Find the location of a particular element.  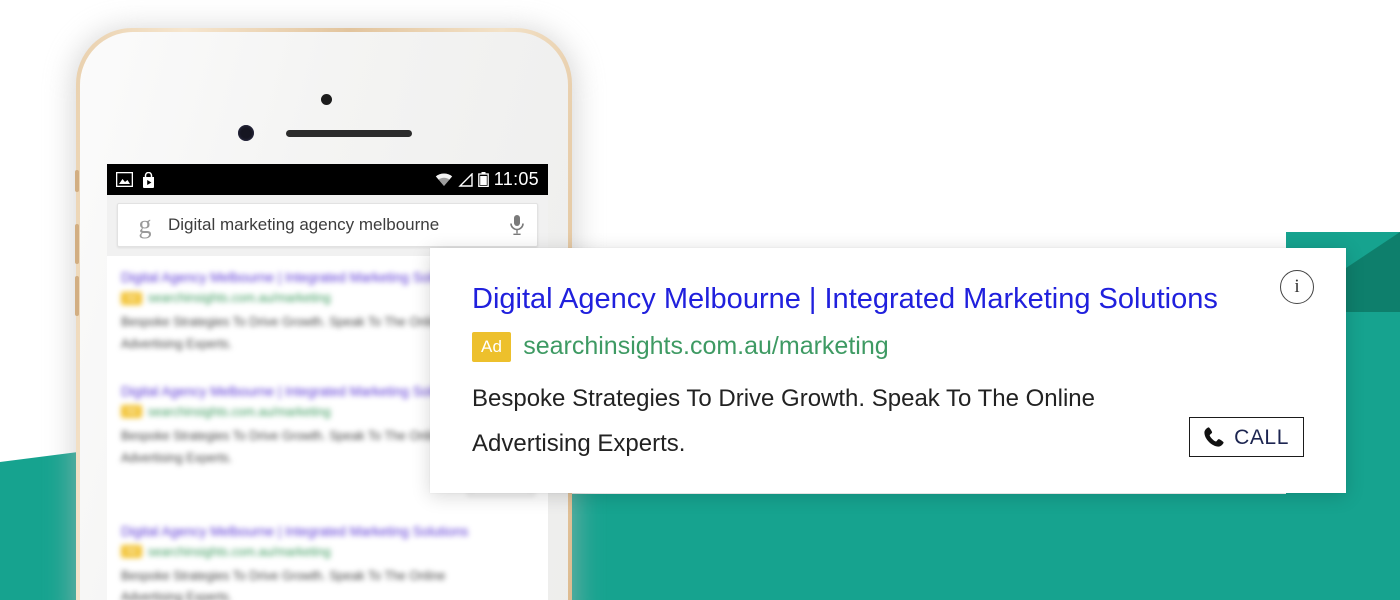

search-bar-container: g Digital marketing agency melbourne is located at coordinates (327, 225).